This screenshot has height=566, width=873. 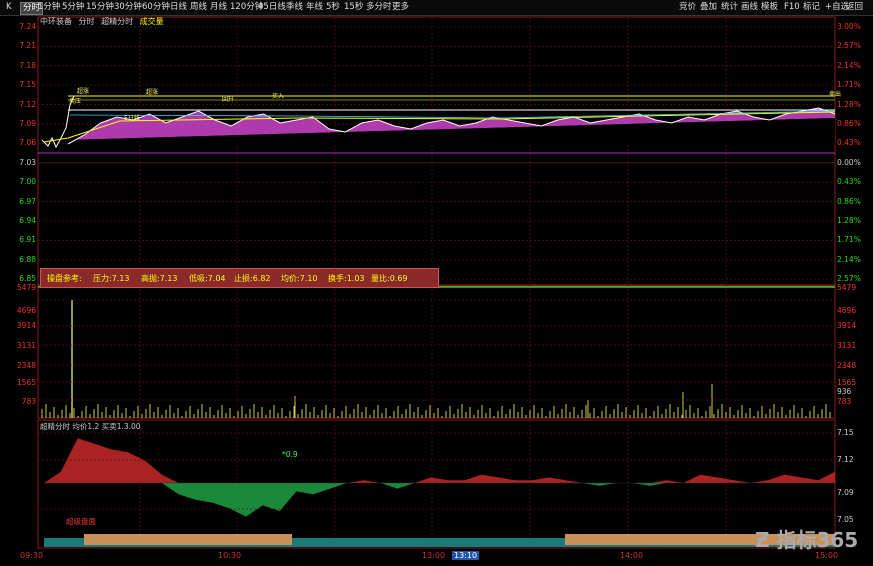 What do you see at coordinates (807, 540) in the screenshot?
I see `watermark-logo: Ƶ 指标365` at bounding box center [807, 540].